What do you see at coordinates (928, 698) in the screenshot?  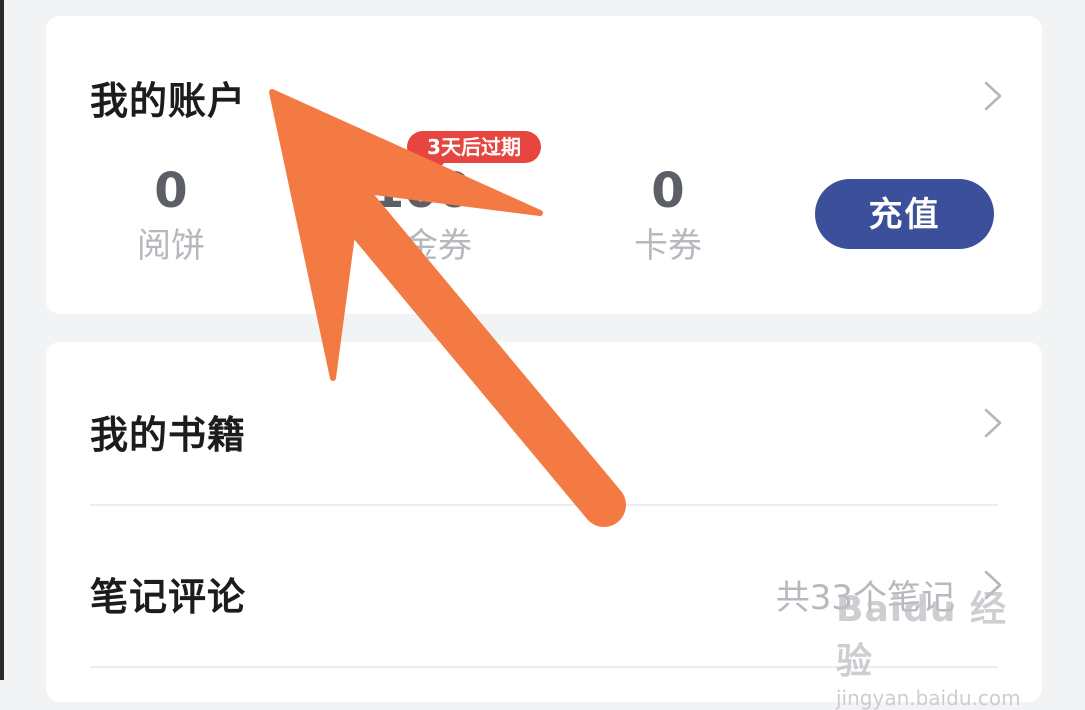 I see `watermark-url: jingyan.baidu.com` at bounding box center [928, 698].